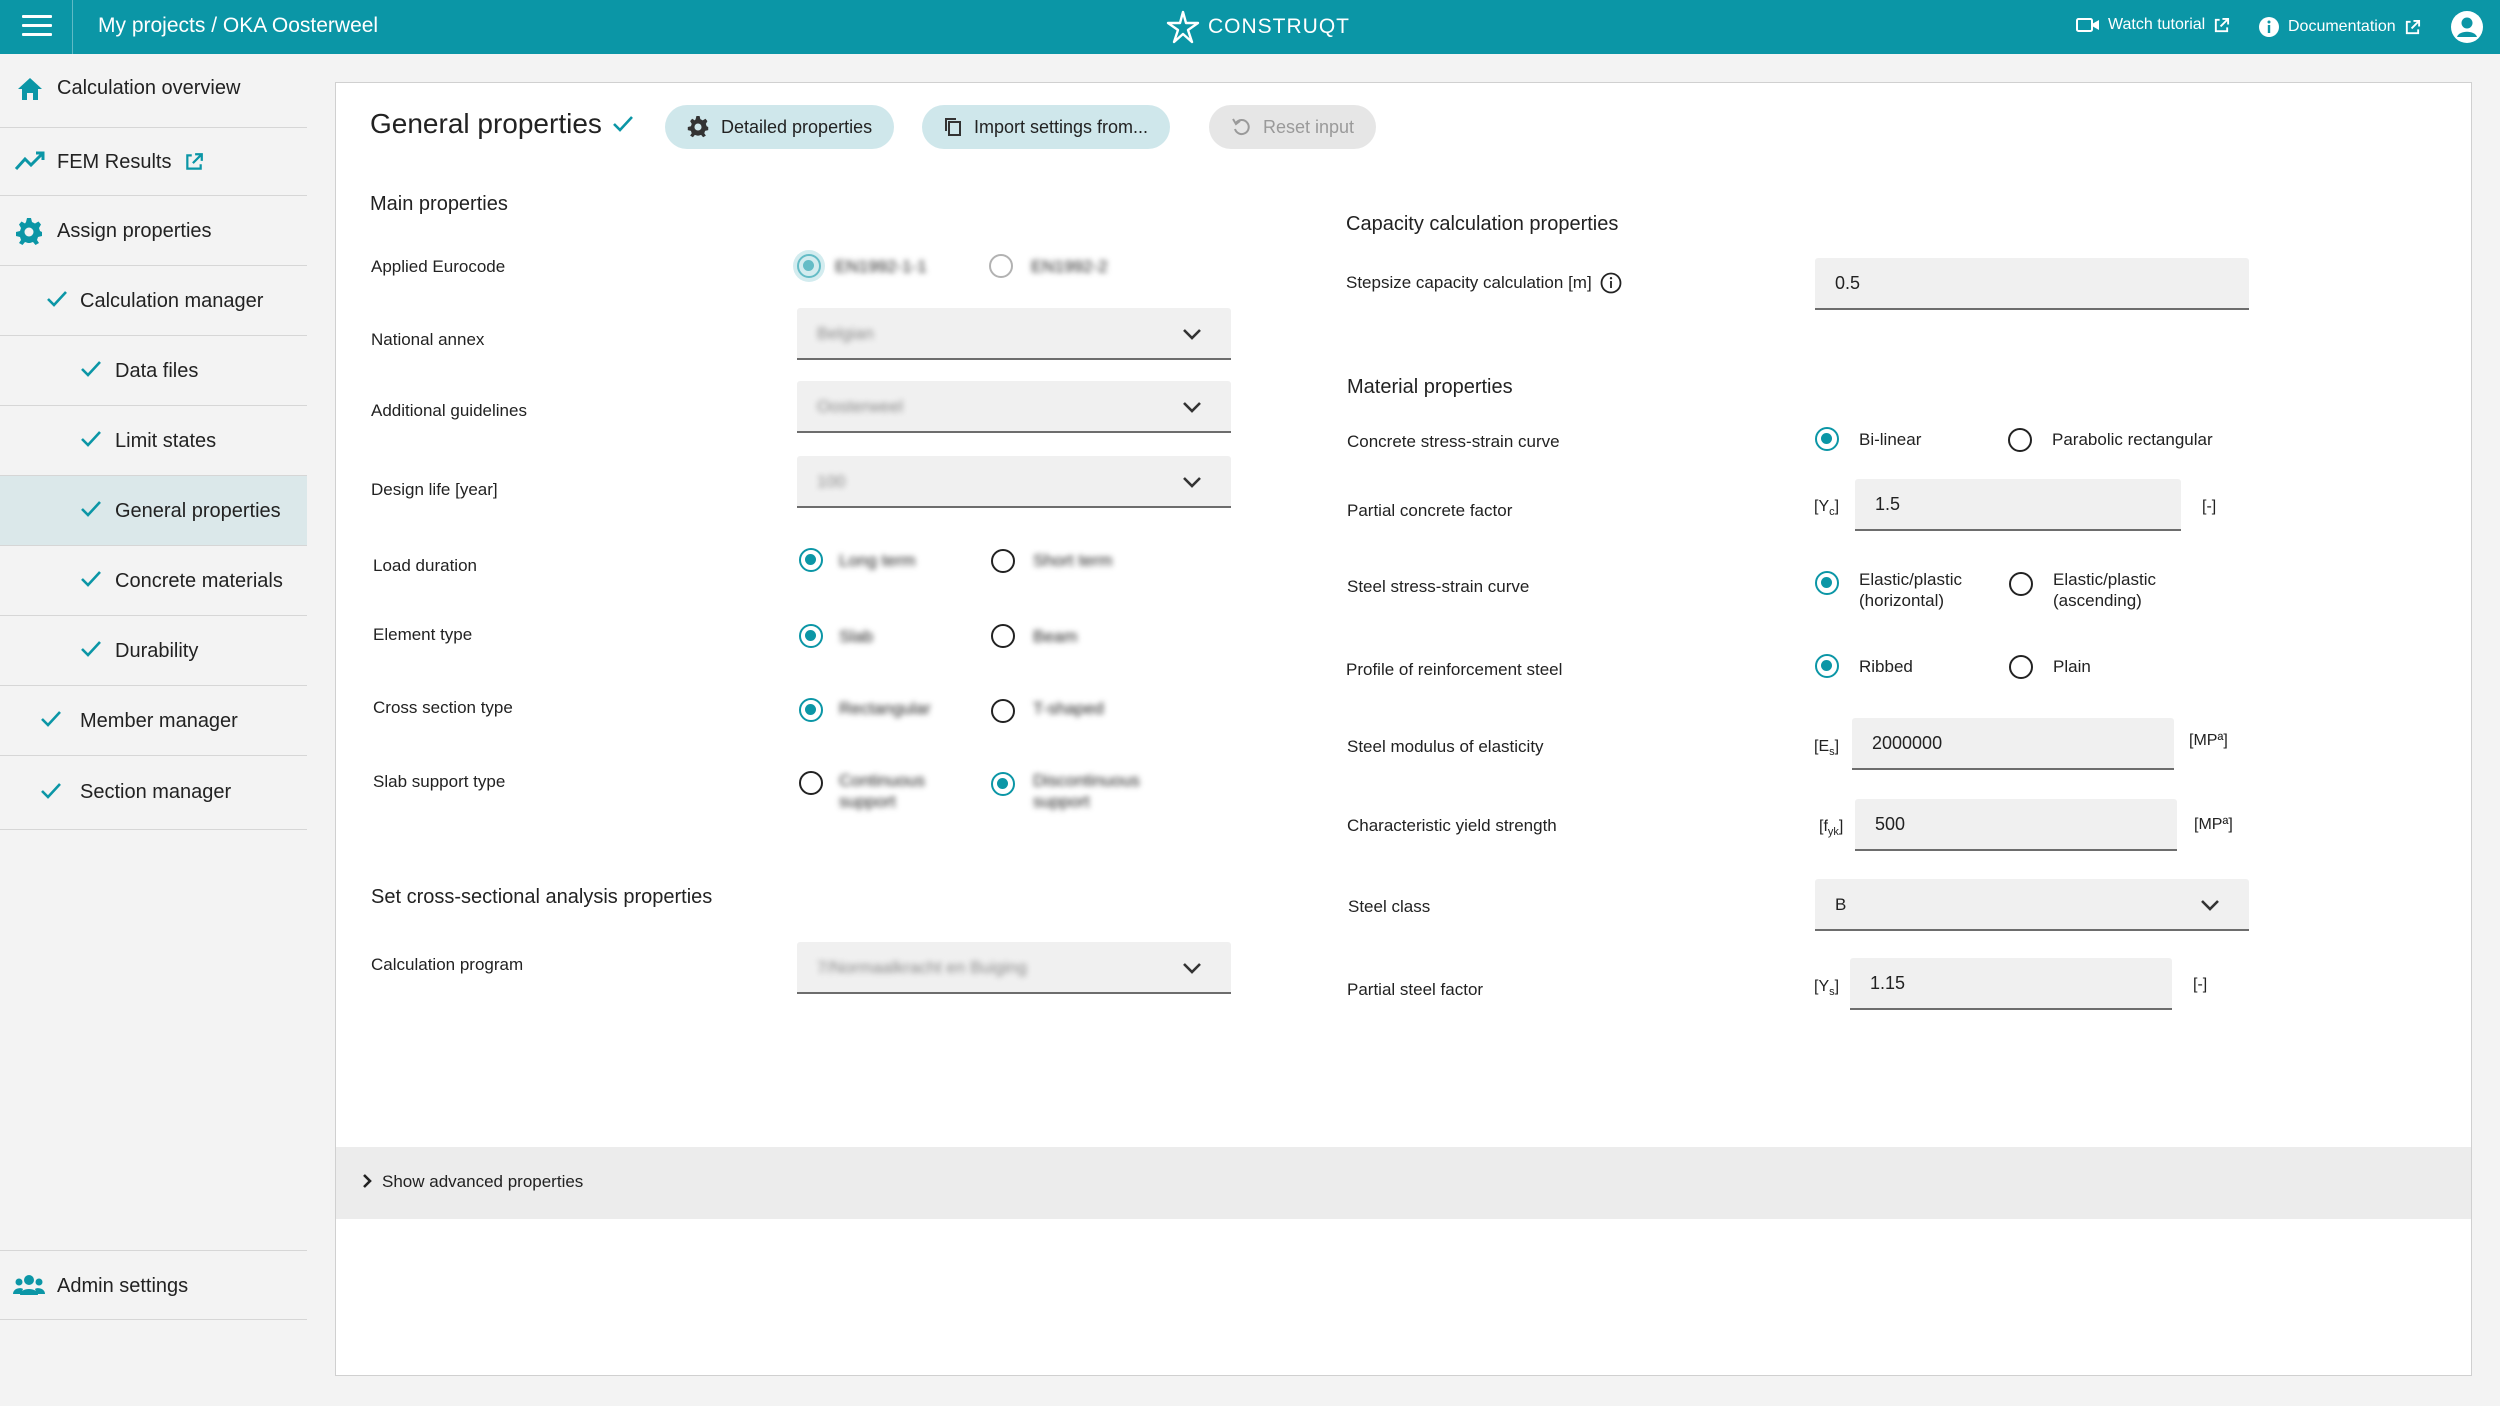 This screenshot has width=2500, height=1406. What do you see at coordinates (1014, 407) in the screenshot?
I see `additional-guidelines-select: Oosterweel` at bounding box center [1014, 407].